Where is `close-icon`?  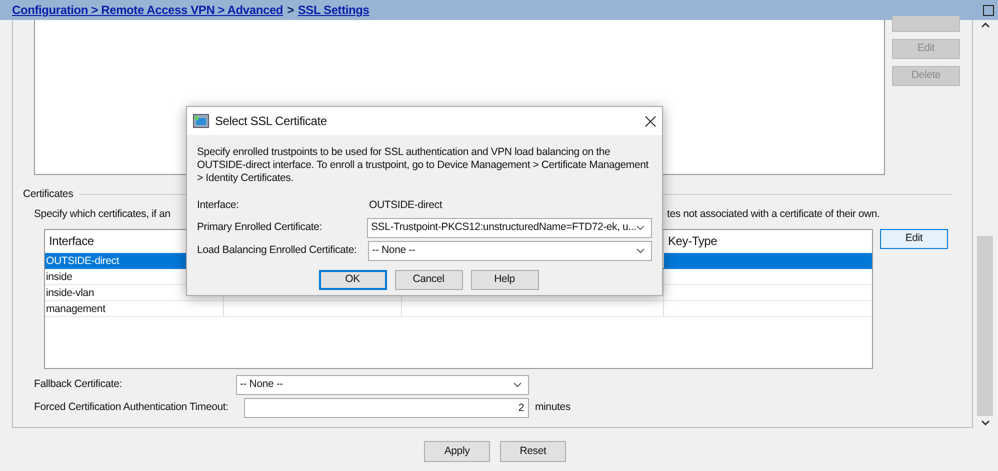
close-icon is located at coordinates (650, 121).